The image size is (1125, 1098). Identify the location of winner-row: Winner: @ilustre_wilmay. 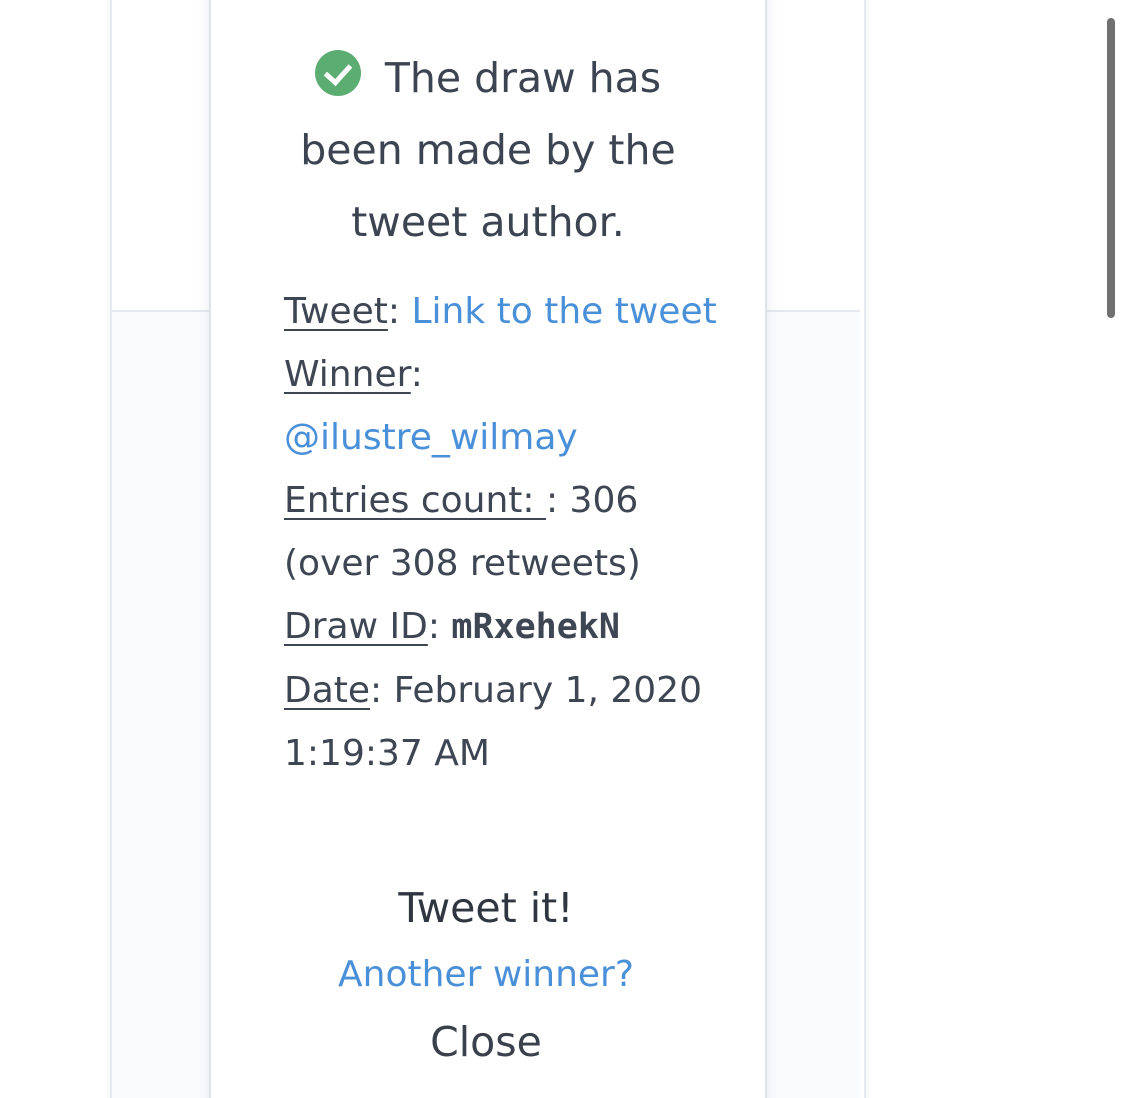
(431, 406).